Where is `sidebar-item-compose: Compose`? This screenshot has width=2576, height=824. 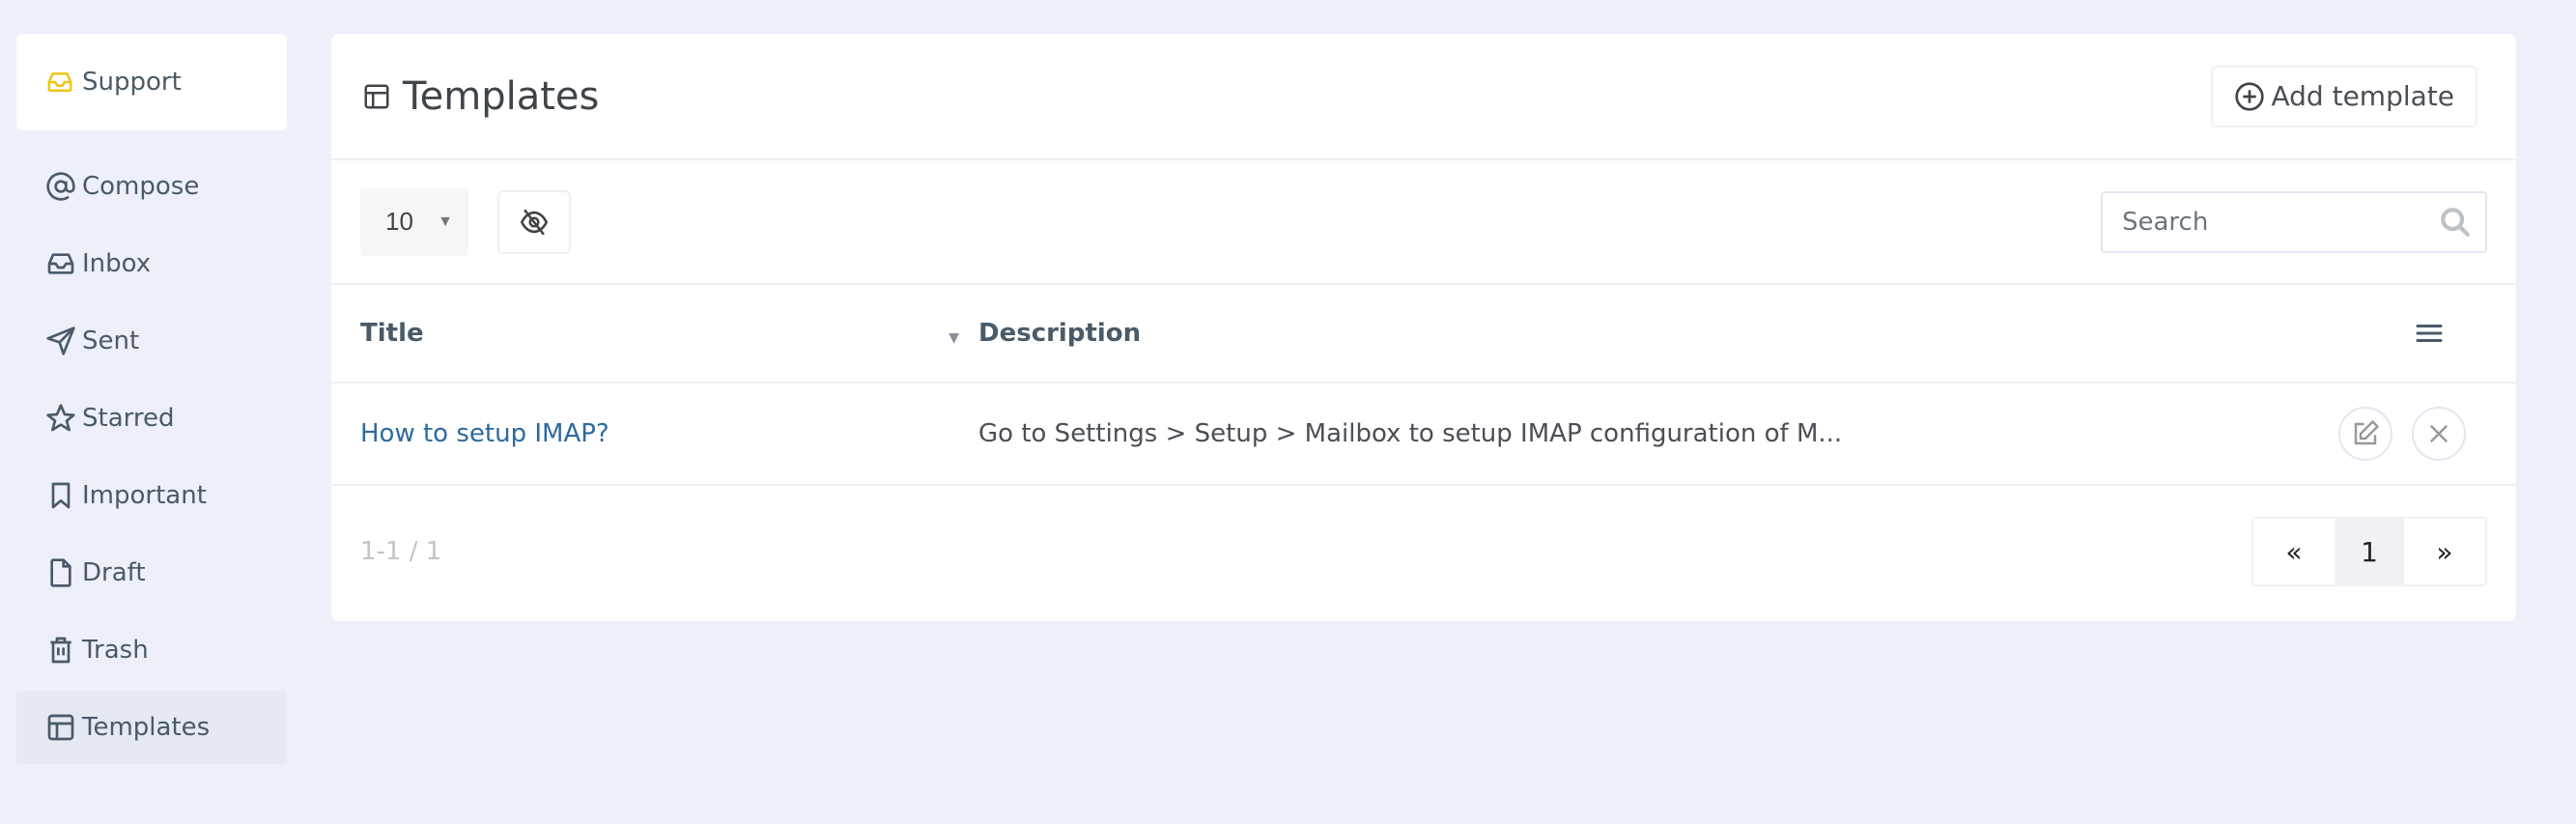
sidebar-item-compose: Compose is located at coordinates (151, 186).